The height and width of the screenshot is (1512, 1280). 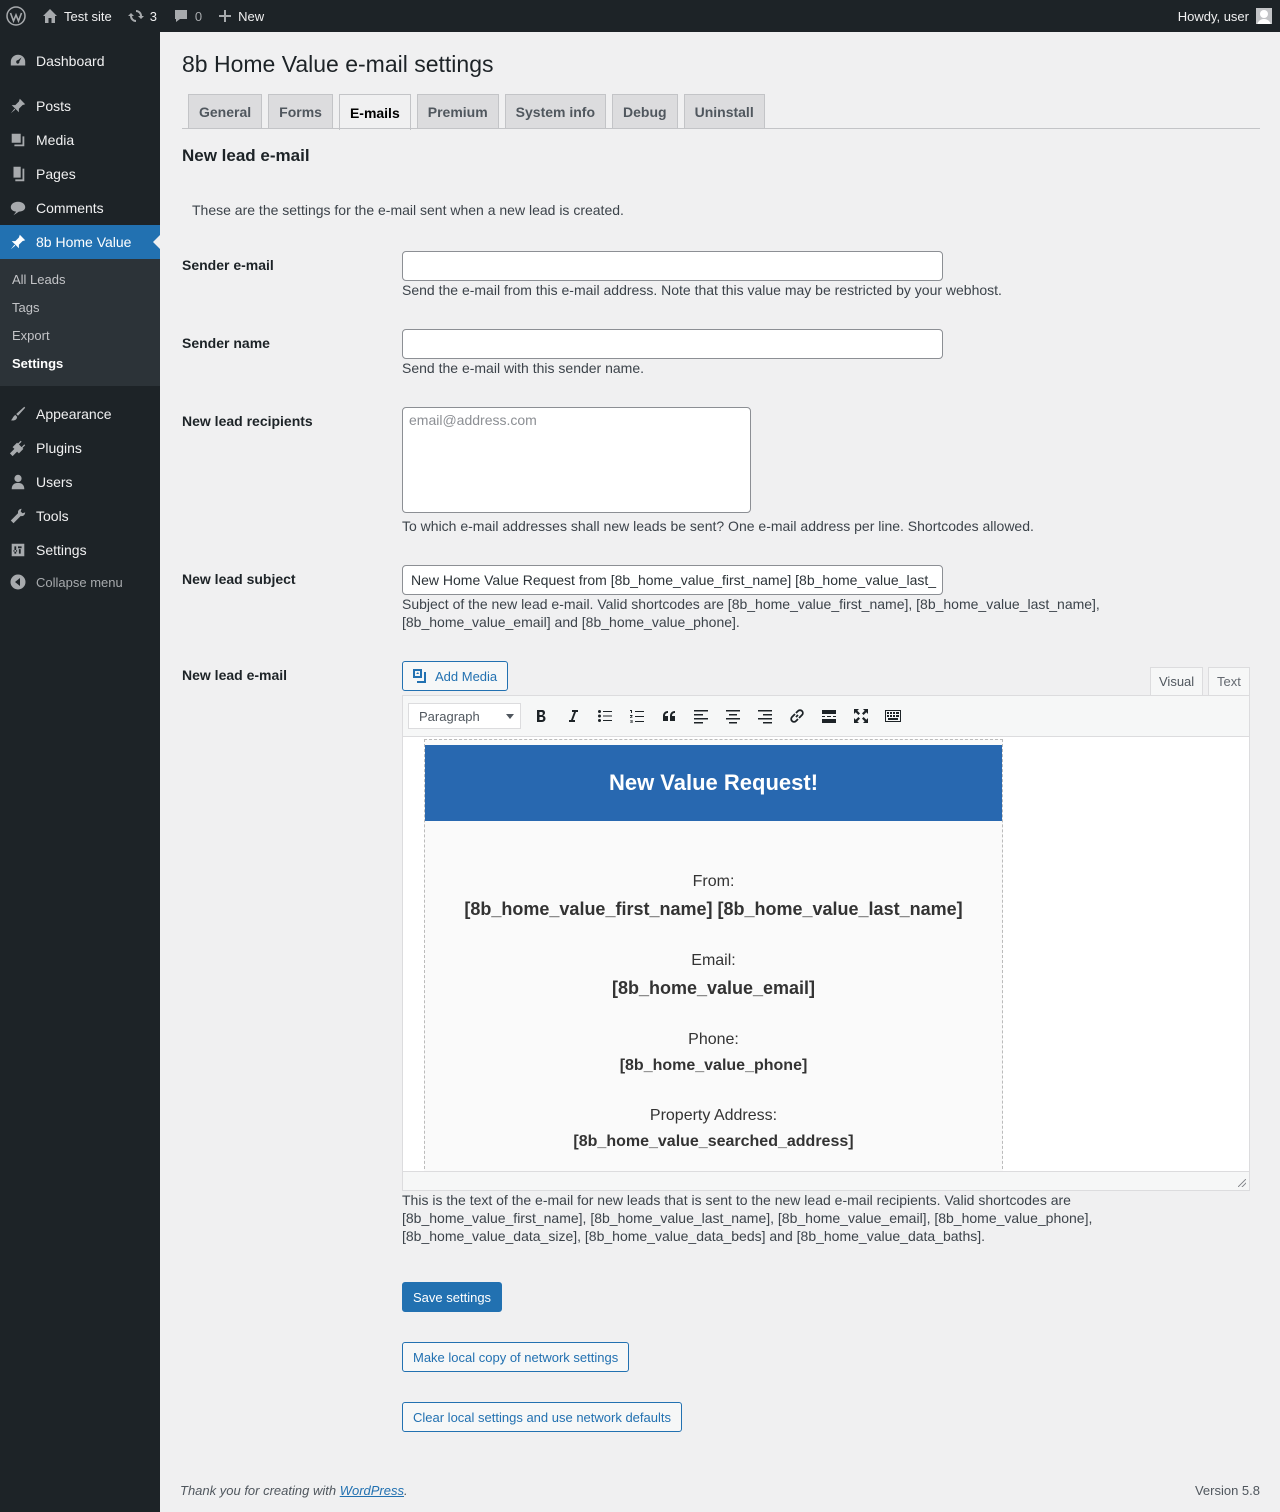 I want to click on sidebar-item-comments: Comments, so click(x=80, y=208).